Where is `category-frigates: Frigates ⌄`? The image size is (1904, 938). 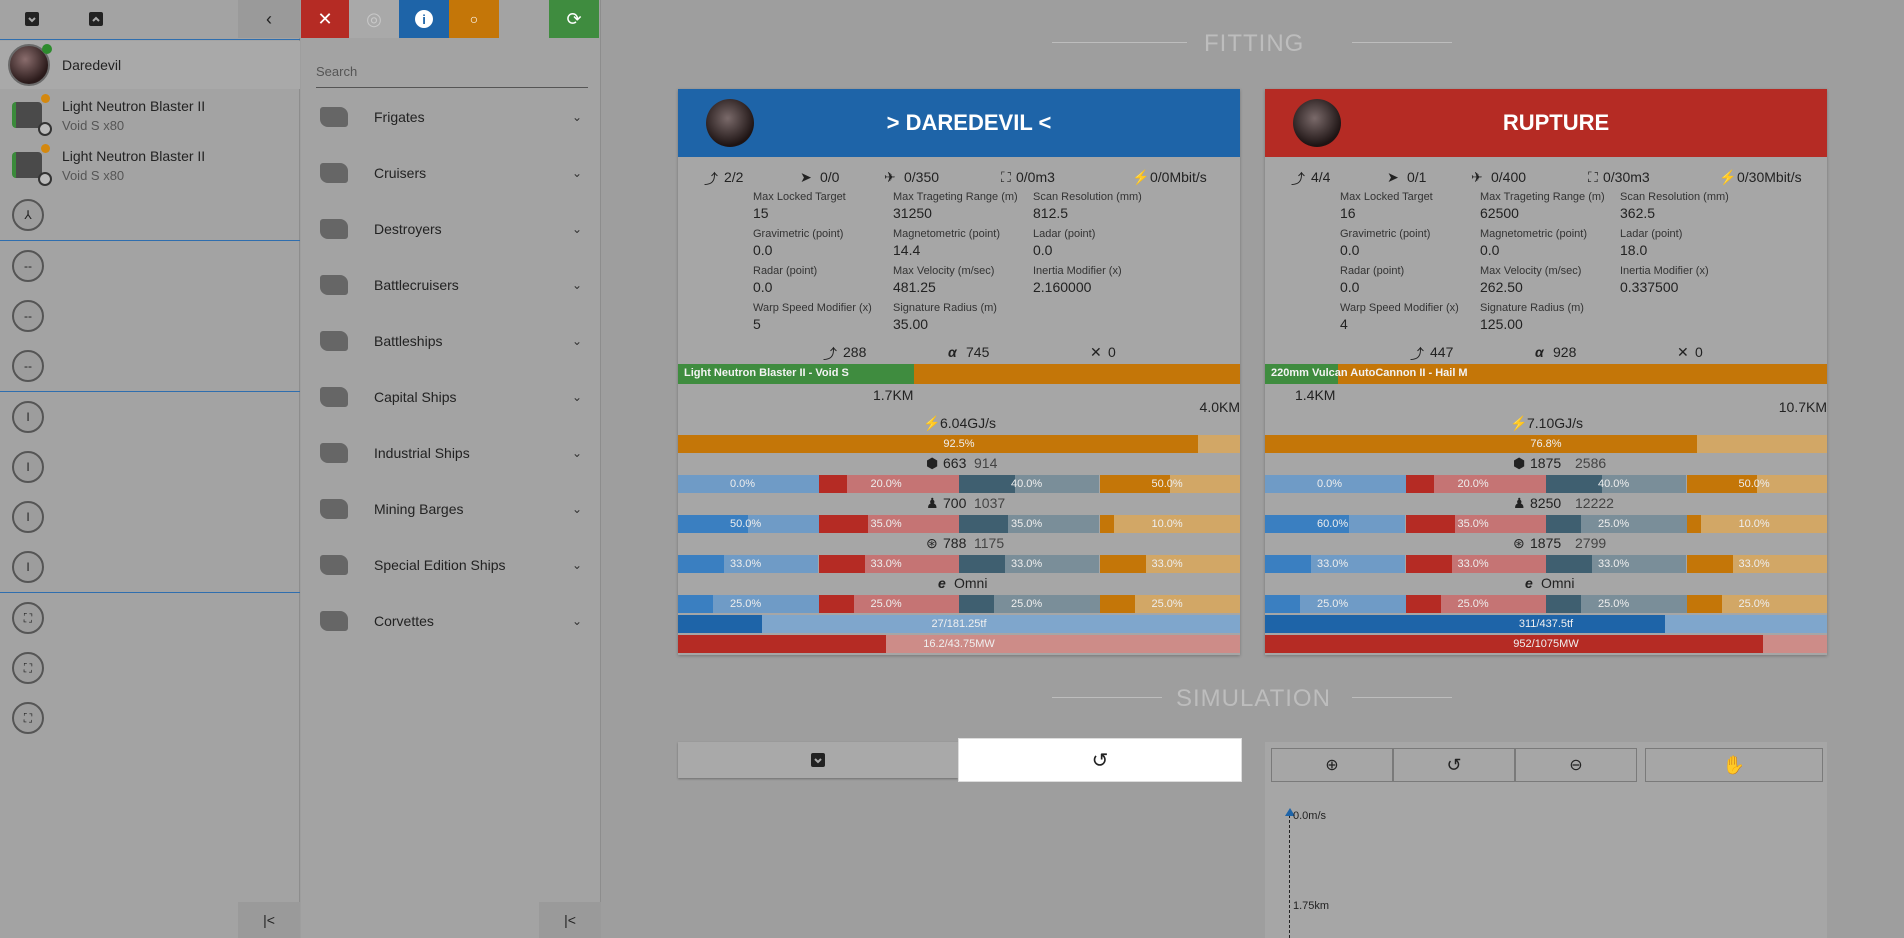 category-frigates: Frigates ⌄ is located at coordinates (451, 117).